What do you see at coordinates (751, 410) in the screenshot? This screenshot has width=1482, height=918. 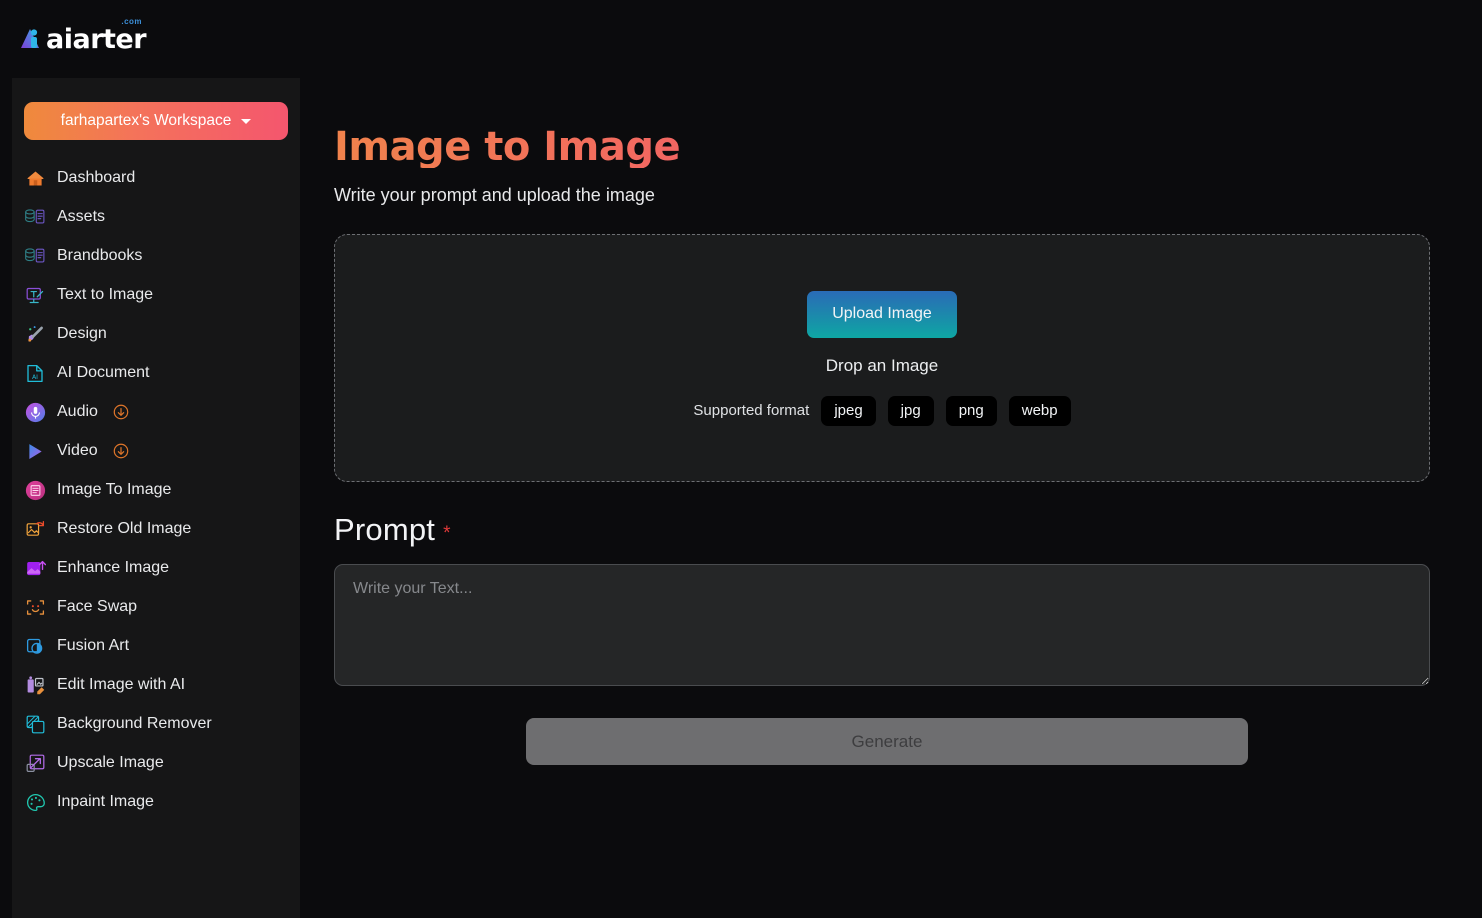 I see `supported-formats-label: Supported format` at bounding box center [751, 410].